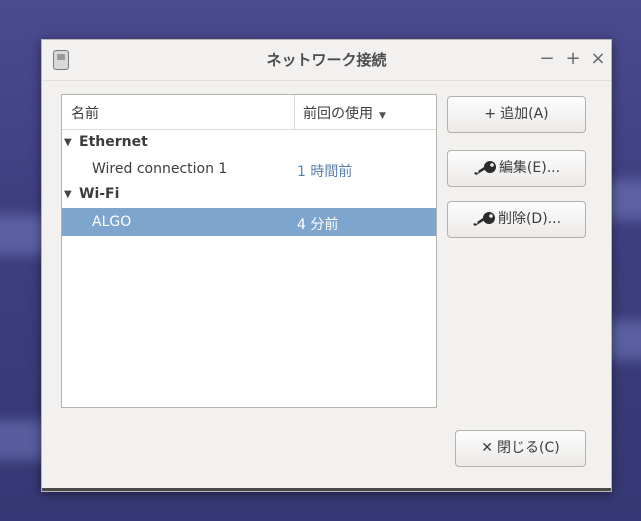 The width and height of the screenshot is (641, 521). Describe the element at coordinates (547, 59) in the screenshot. I see `minimize-button: −` at that location.